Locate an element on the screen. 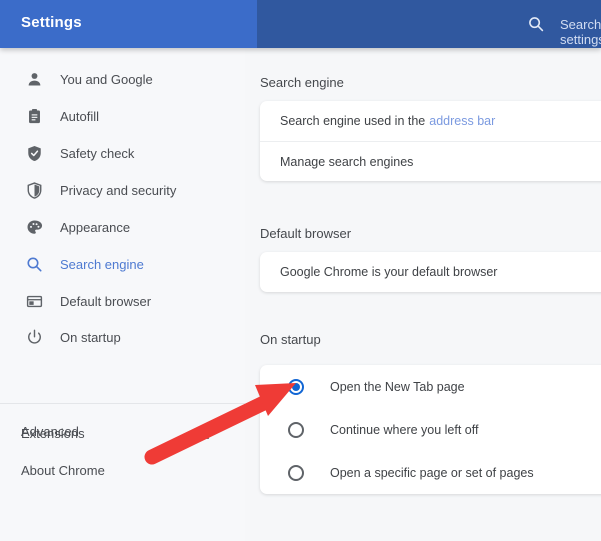  sidebar-item-autofill: Autofill is located at coordinates (122, 116).